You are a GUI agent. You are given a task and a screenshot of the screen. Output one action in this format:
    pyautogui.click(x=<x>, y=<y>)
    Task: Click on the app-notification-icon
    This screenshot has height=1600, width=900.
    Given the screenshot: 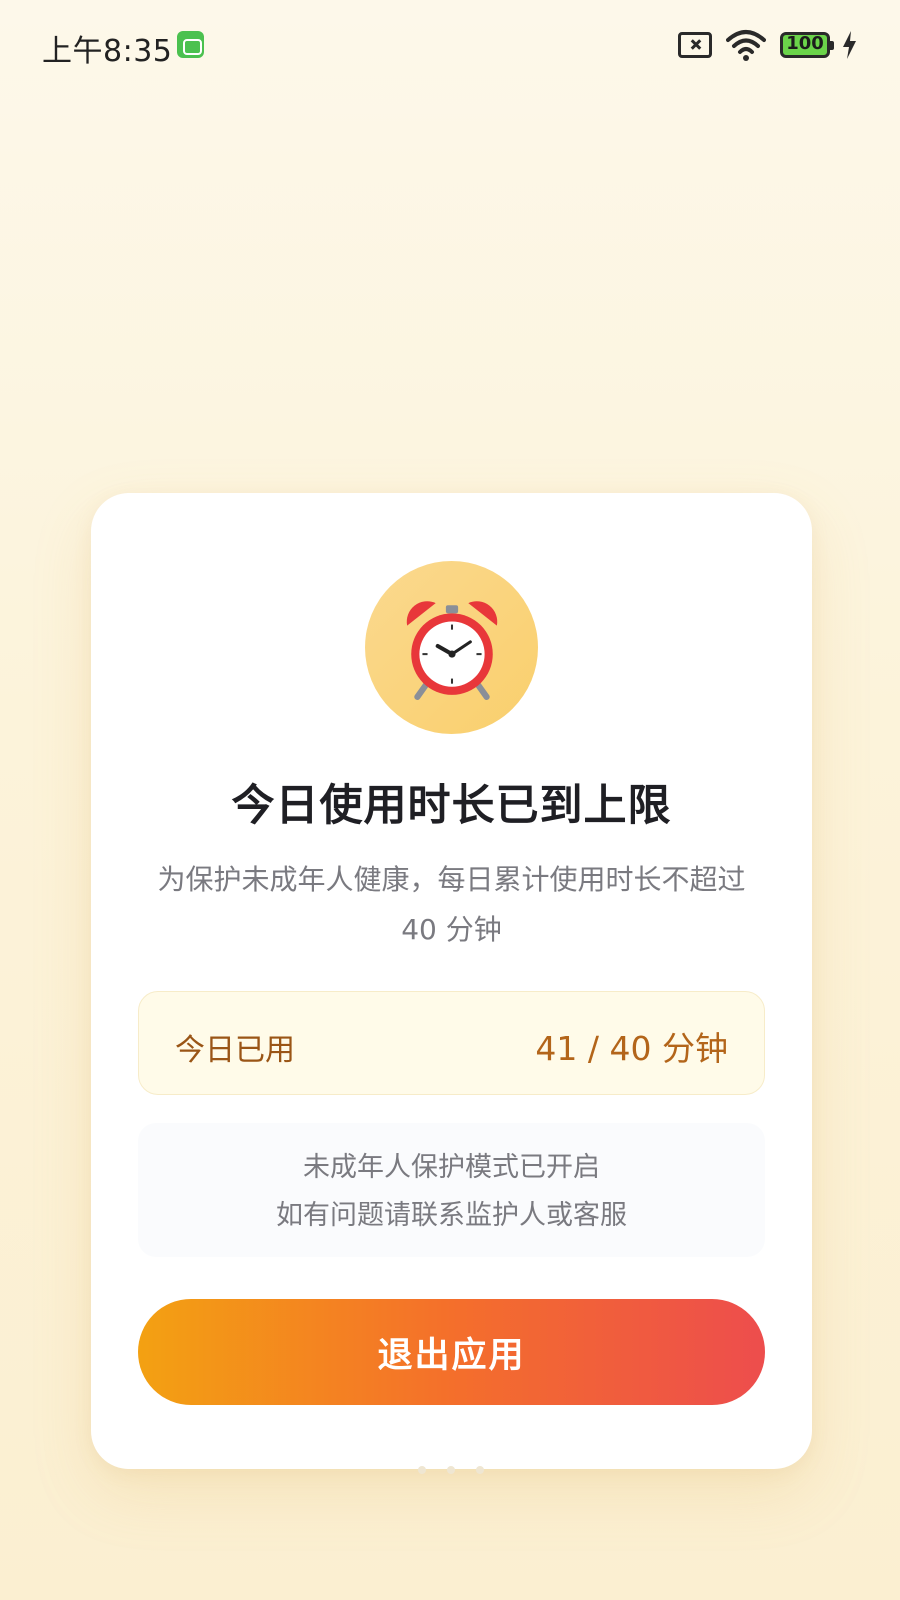 What is the action you would take?
    pyautogui.click(x=190, y=44)
    